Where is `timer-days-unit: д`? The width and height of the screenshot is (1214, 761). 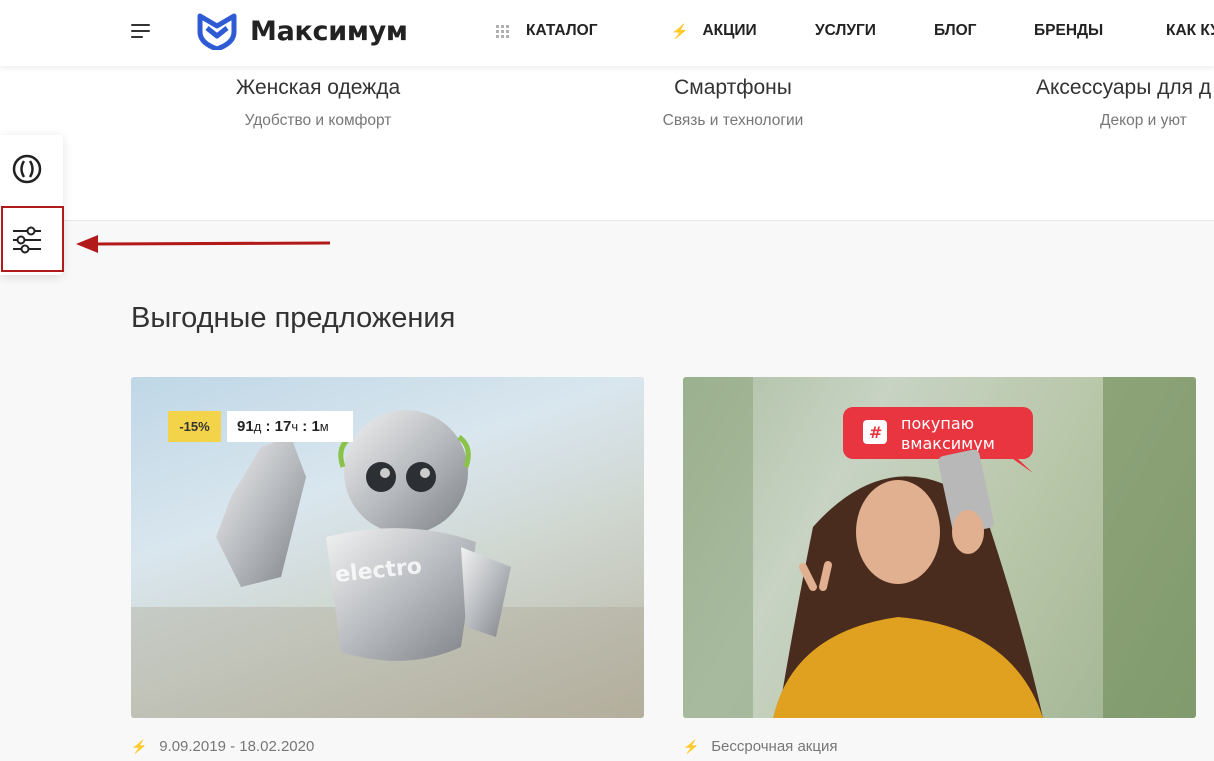 timer-days-unit: д is located at coordinates (257, 426).